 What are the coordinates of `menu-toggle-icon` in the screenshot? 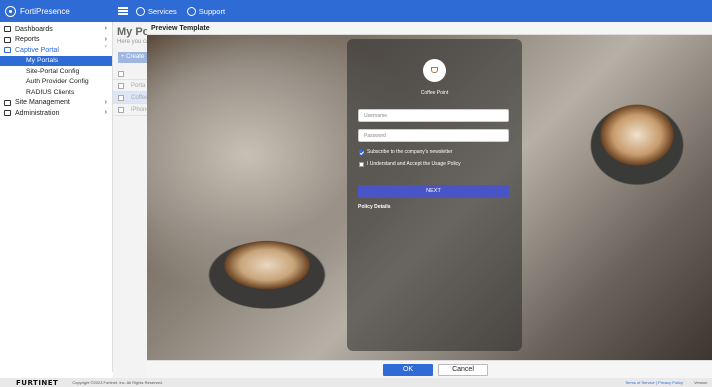 It's located at (123, 10).